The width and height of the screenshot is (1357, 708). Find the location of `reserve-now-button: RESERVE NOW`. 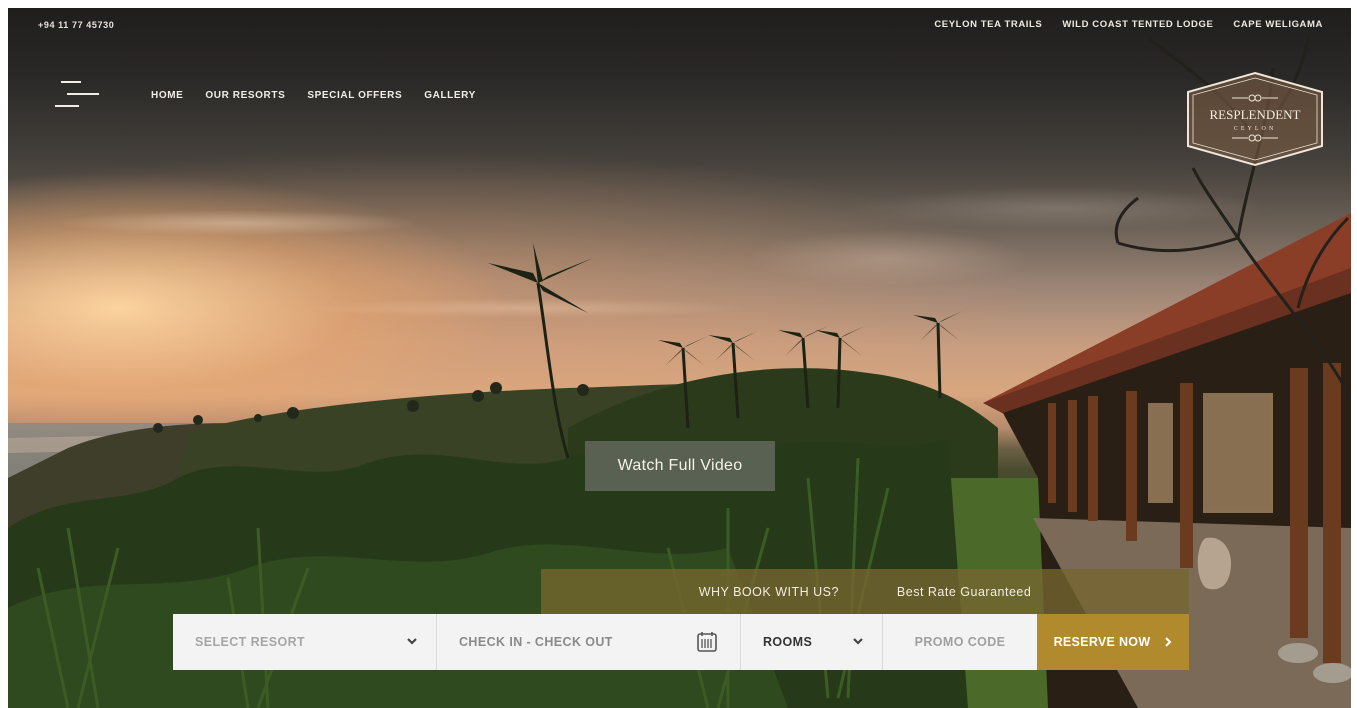

reserve-now-button: RESERVE NOW is located at coordinates (1113, 642).